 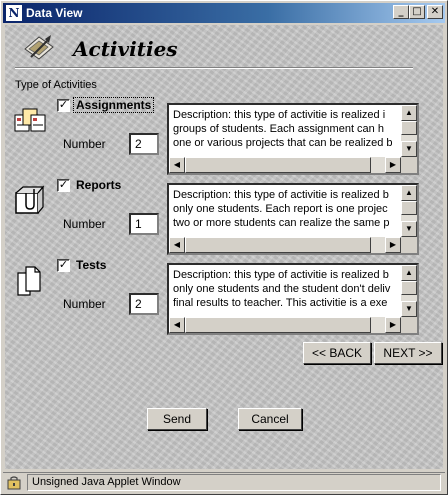 I want to click on back-button: << BACK, so click(x=337, y=353).